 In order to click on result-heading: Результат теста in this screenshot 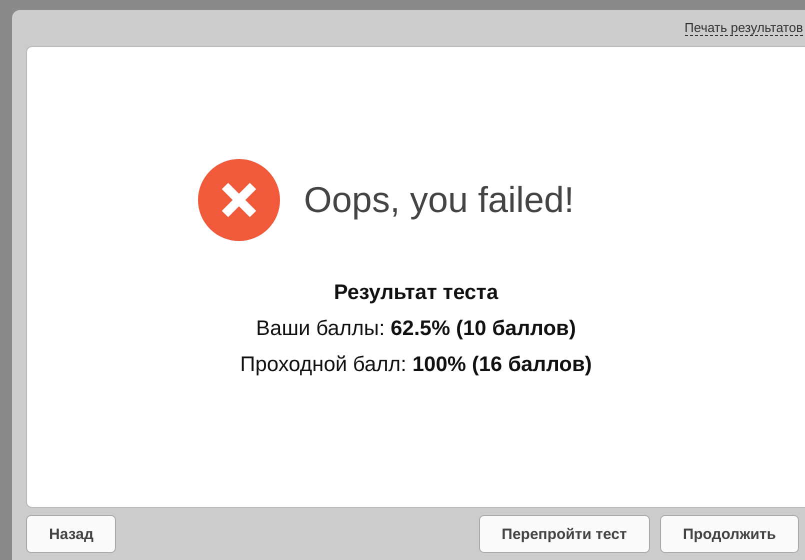, I will do `click(416, 293)`.